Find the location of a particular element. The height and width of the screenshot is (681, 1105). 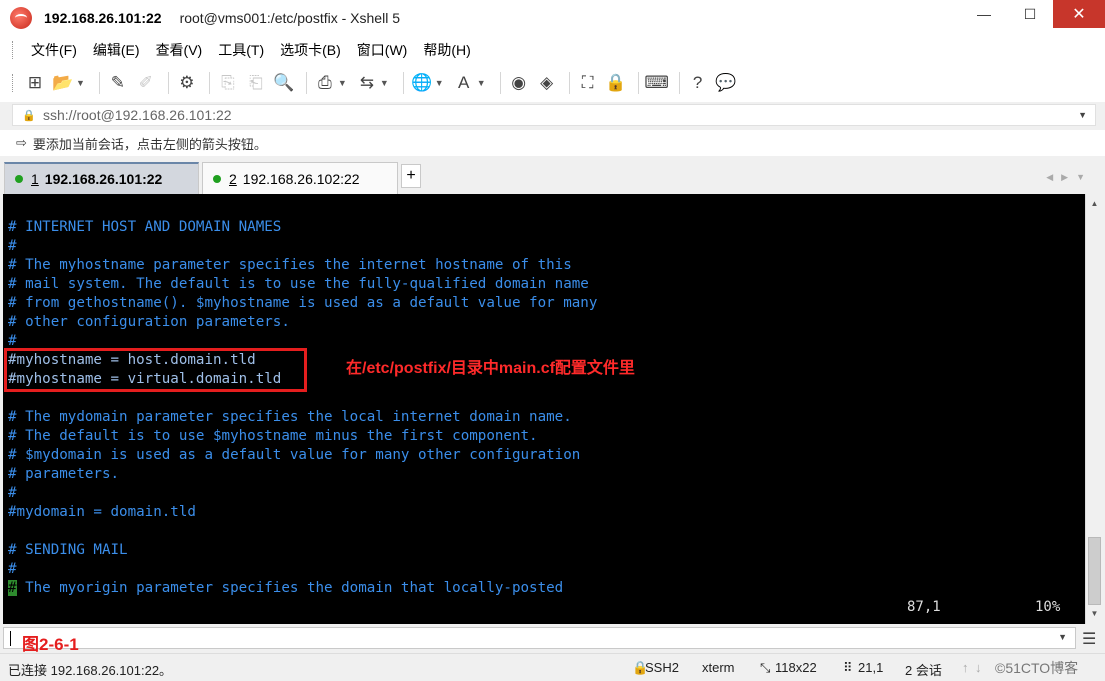

vim-scroll-percent: 10% is located at coordinates (1048, 607).